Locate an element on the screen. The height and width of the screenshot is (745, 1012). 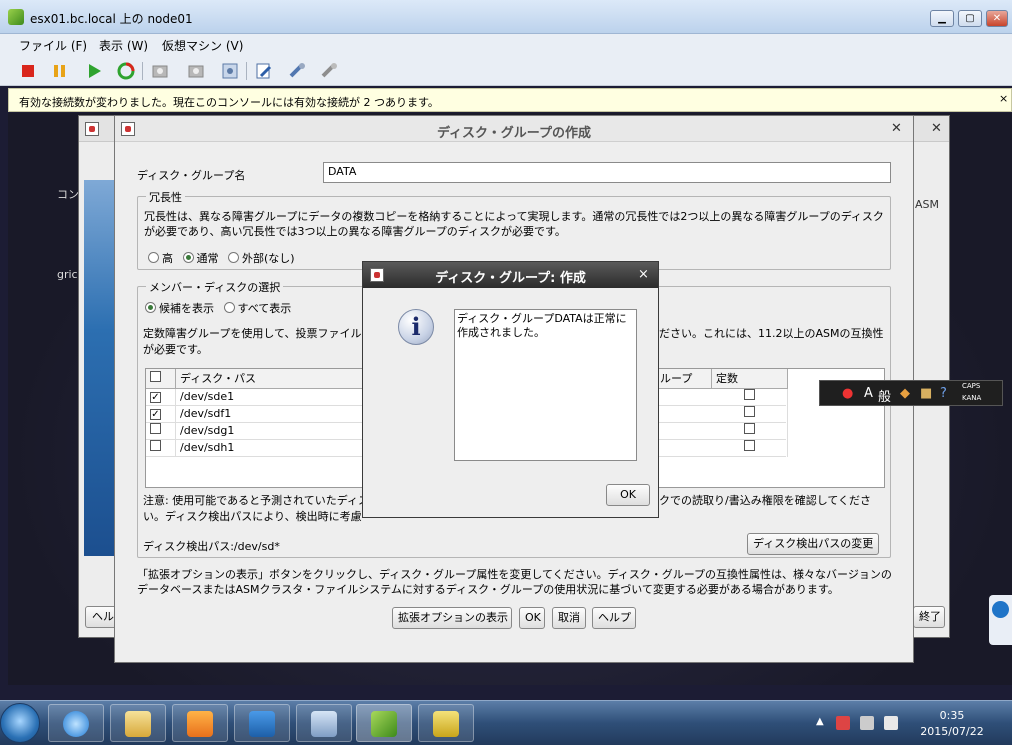
vsphere-logo-icon is located at coordinates (16, 17).